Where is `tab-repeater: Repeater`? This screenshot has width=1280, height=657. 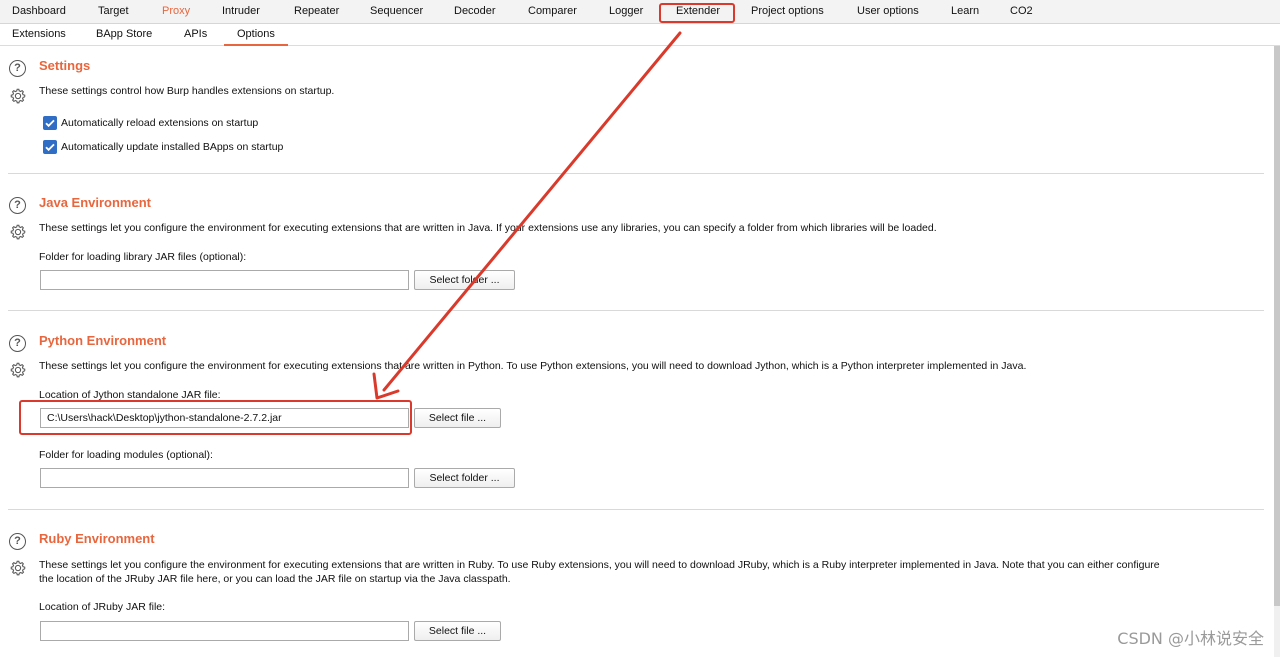 tab-repeater: Repeater is located at coordinates (316, 11).